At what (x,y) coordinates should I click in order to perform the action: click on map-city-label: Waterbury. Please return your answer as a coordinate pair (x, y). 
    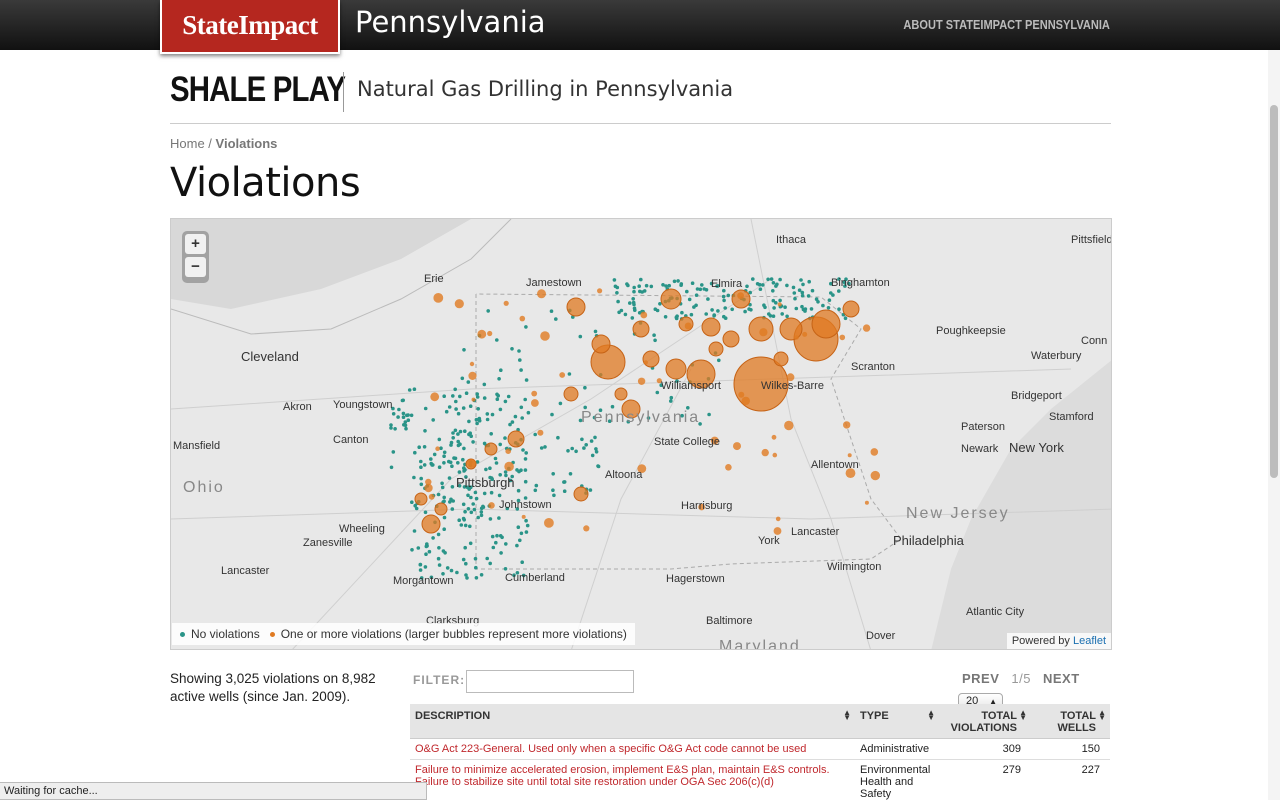
    Looking at the image, I should click on (1056, 356).